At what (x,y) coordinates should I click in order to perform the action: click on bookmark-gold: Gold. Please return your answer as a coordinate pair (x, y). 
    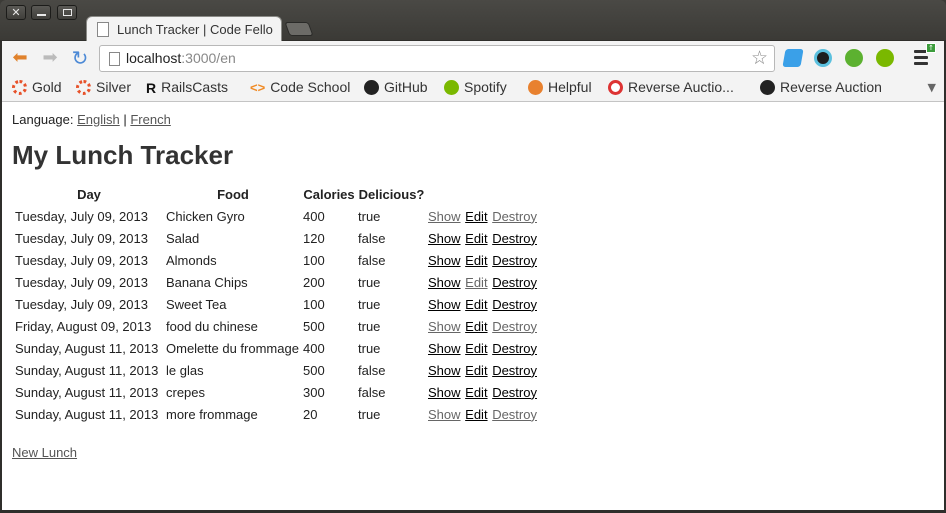
    Looking at the image, I should click on (37, 87).